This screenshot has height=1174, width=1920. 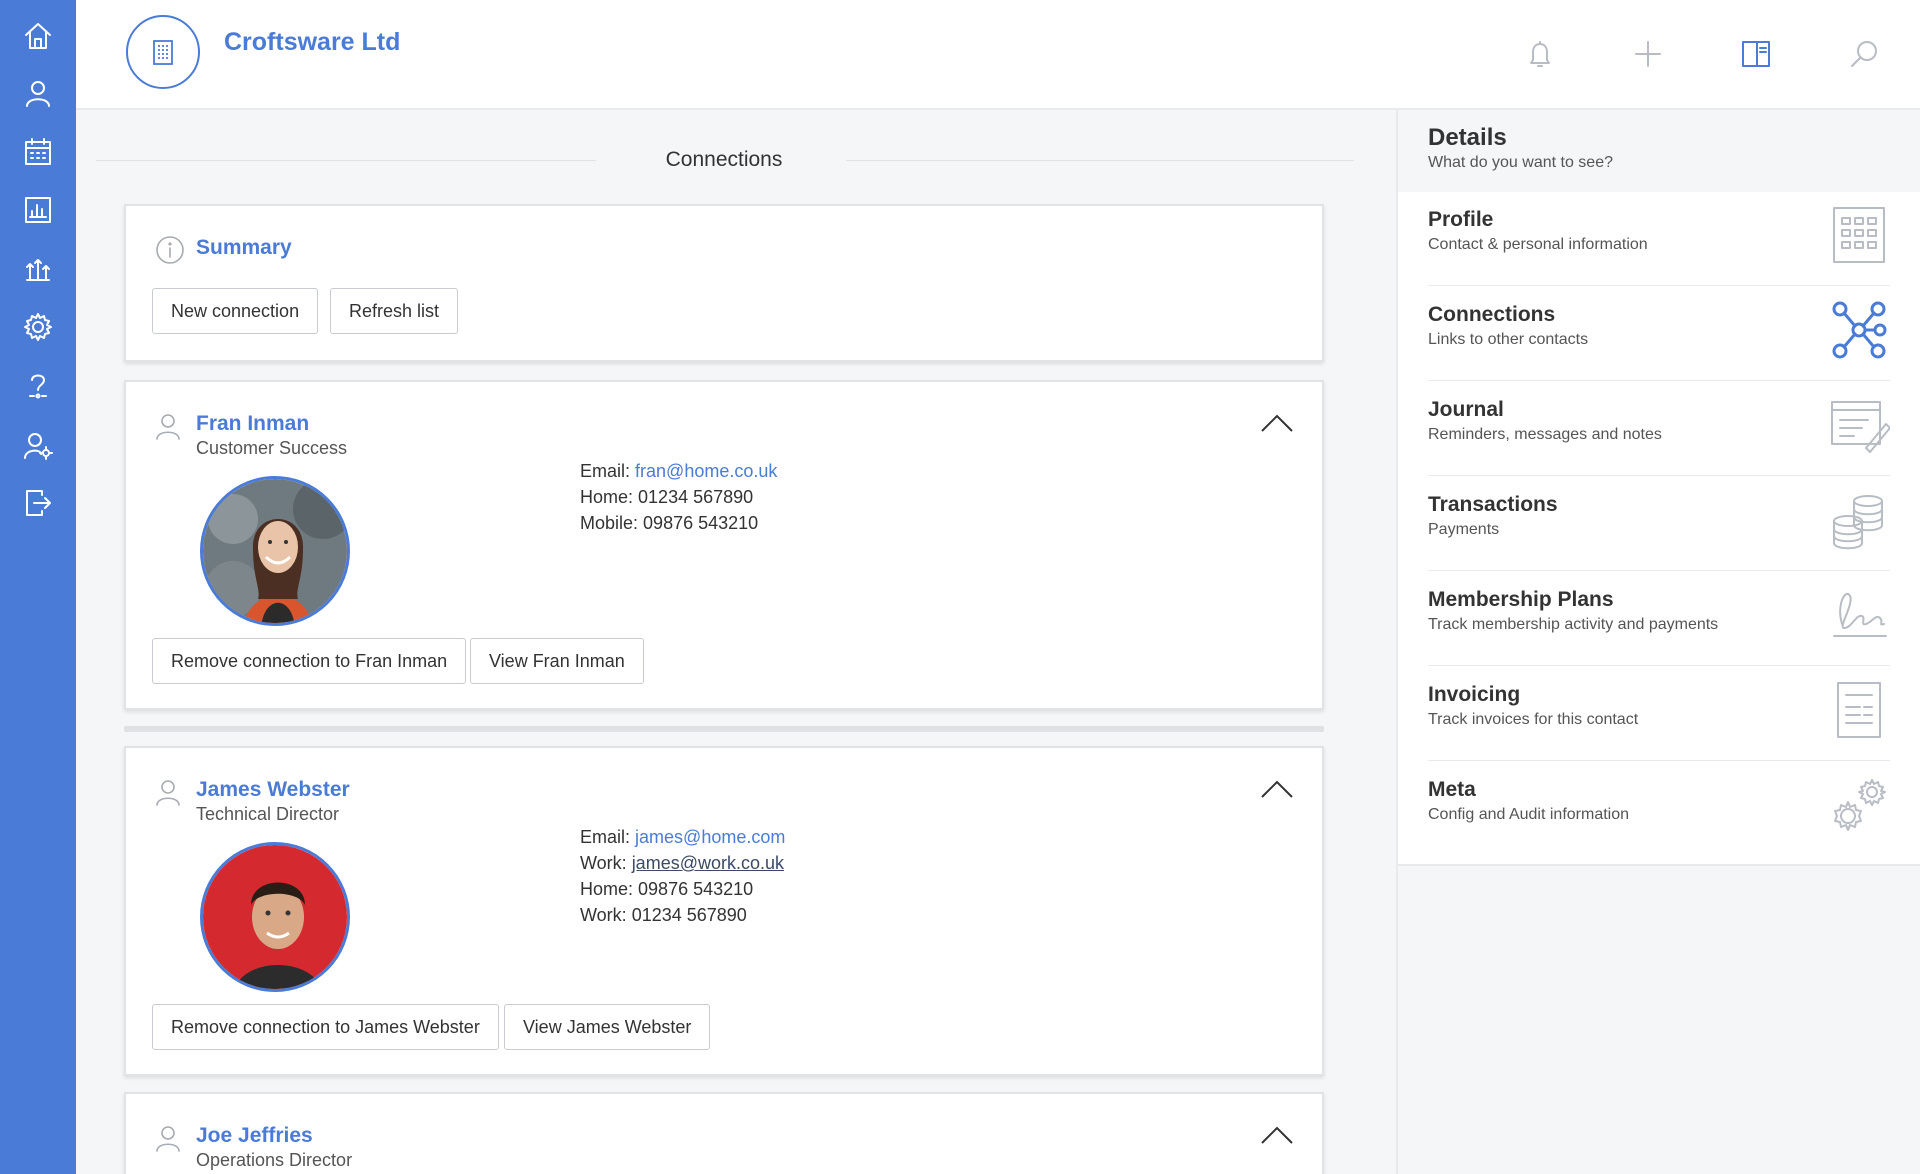 What do you see at coordinates (312, 42) in the screenshot?
I see `org-name: Croftsware Ltd` at bounding box center [312, 42].